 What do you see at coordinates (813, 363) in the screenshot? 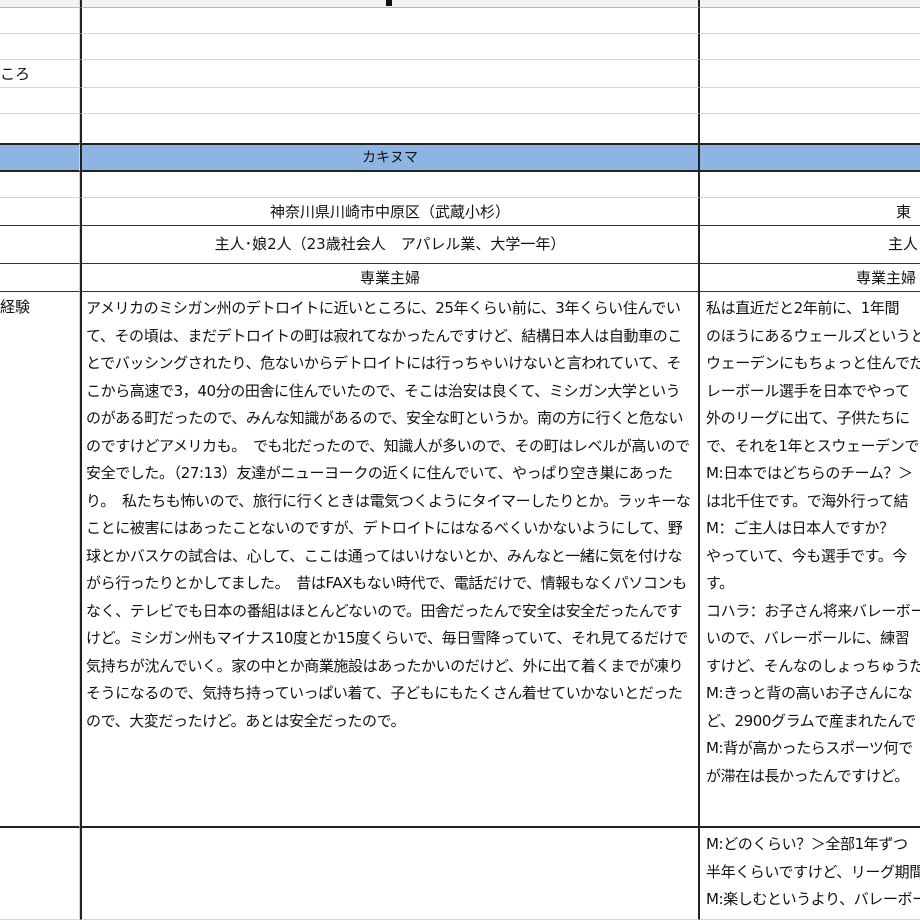
I see `text-line: ウェーデンにもちょっと住んでだこ` at bounding box center [813, 363].